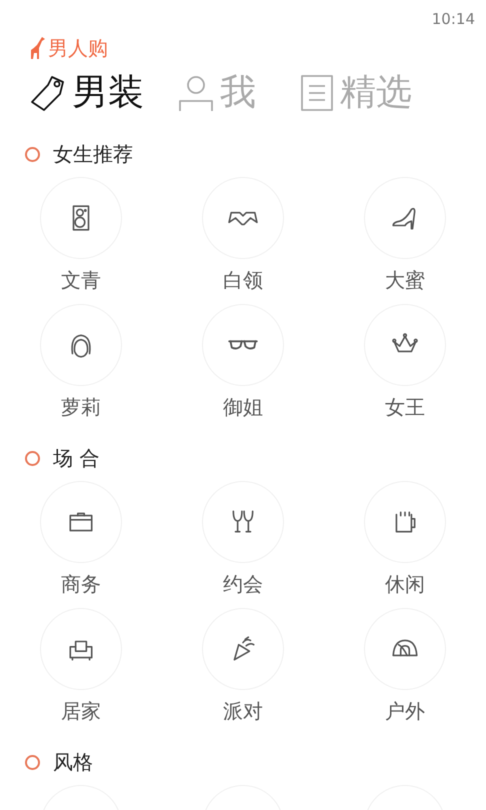  Describe the element at coordinates (317, 93) in the screenshot. I see `document-icon` at that location.